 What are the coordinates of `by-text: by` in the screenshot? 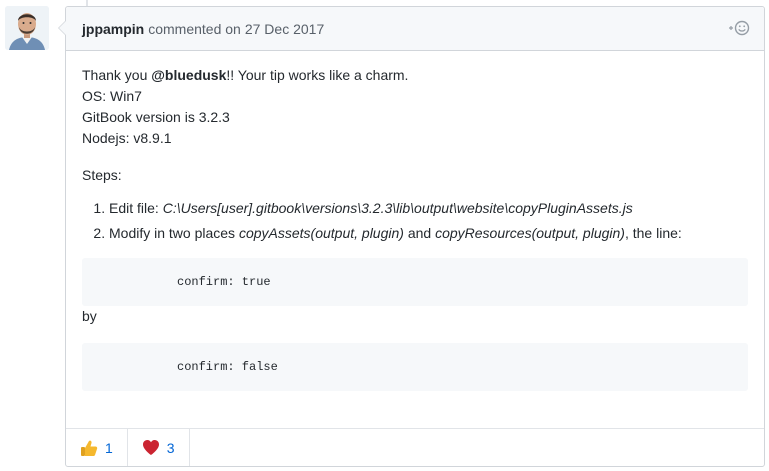 It's located at (89, 316).